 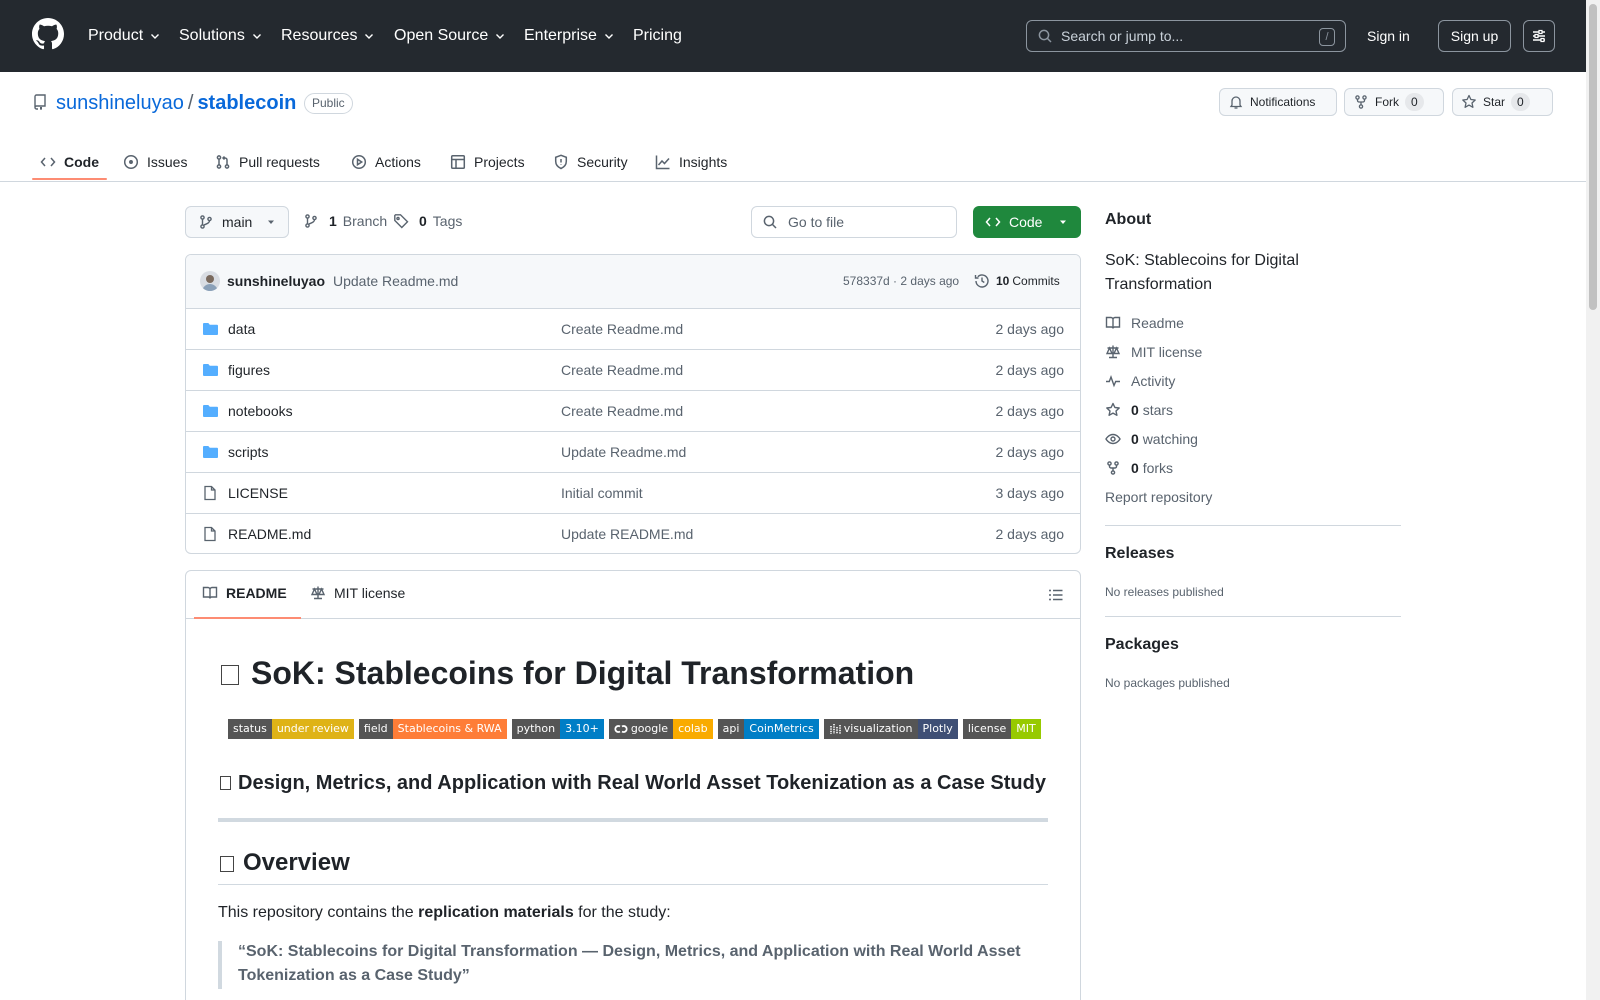 What do you see at coordinates (660, 729) in the screenshot?
I see `colab-badge: google colab` at bounding box center [660, 729].